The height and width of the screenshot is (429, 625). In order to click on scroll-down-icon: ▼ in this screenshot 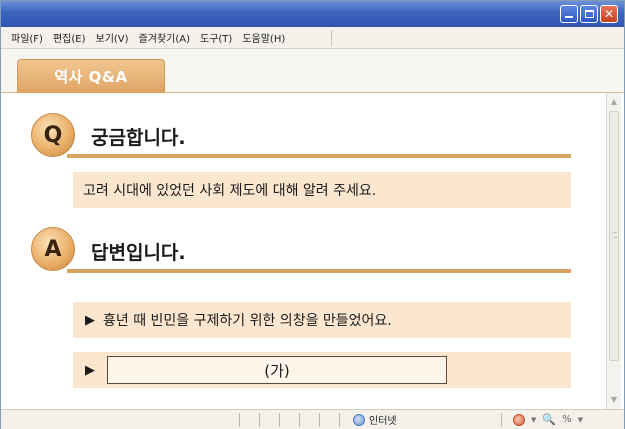, I will do `click(614, 400)`.